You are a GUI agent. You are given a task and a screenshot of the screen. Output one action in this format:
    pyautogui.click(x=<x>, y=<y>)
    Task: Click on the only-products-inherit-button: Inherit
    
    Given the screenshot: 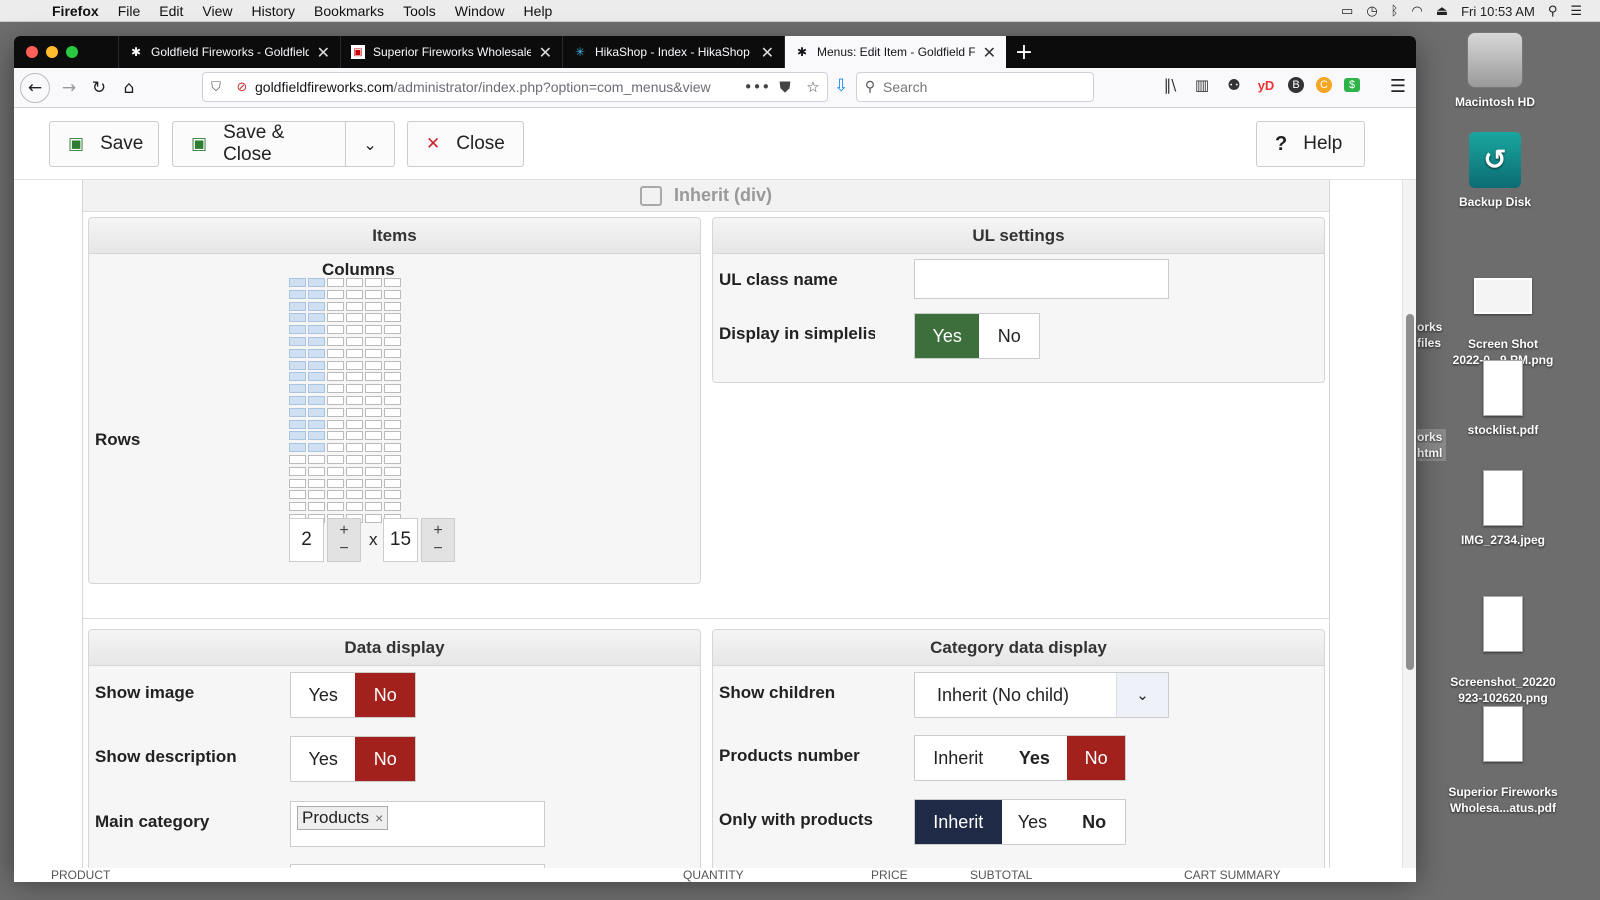 What is the action you would take?
    pyautogui.click(x=958, y=822)
    